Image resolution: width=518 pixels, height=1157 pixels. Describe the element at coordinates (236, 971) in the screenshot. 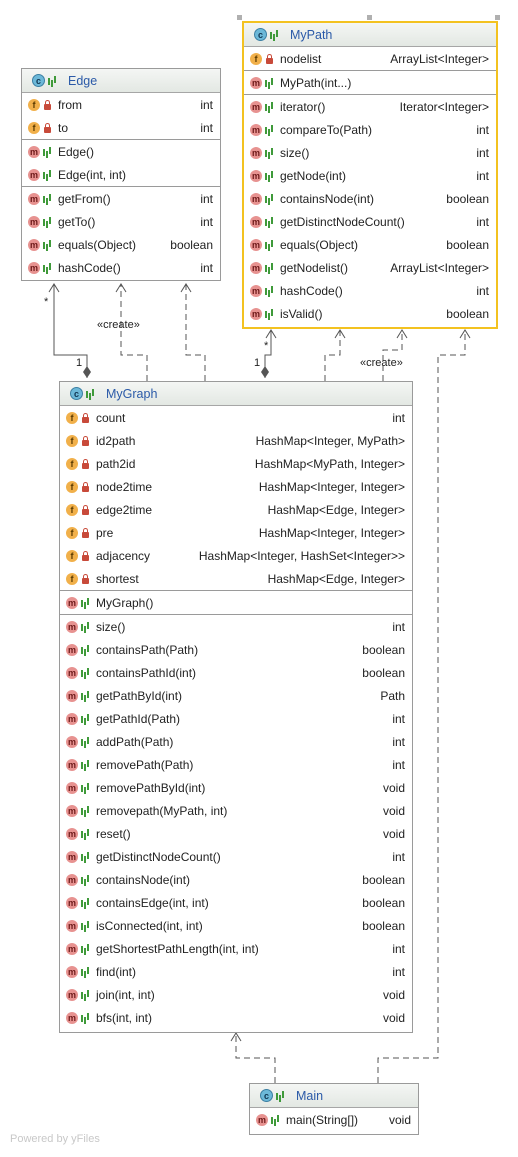

I see `method-row: m find(int) int` at that location.